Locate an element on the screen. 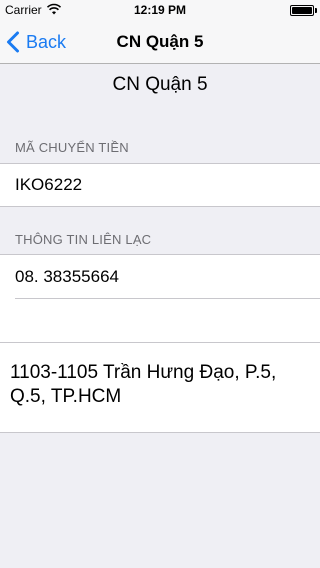 The width and height of the screenshot is (320, 568). phone-cell: 08. 38355664 is located at coordinates (160, 276).